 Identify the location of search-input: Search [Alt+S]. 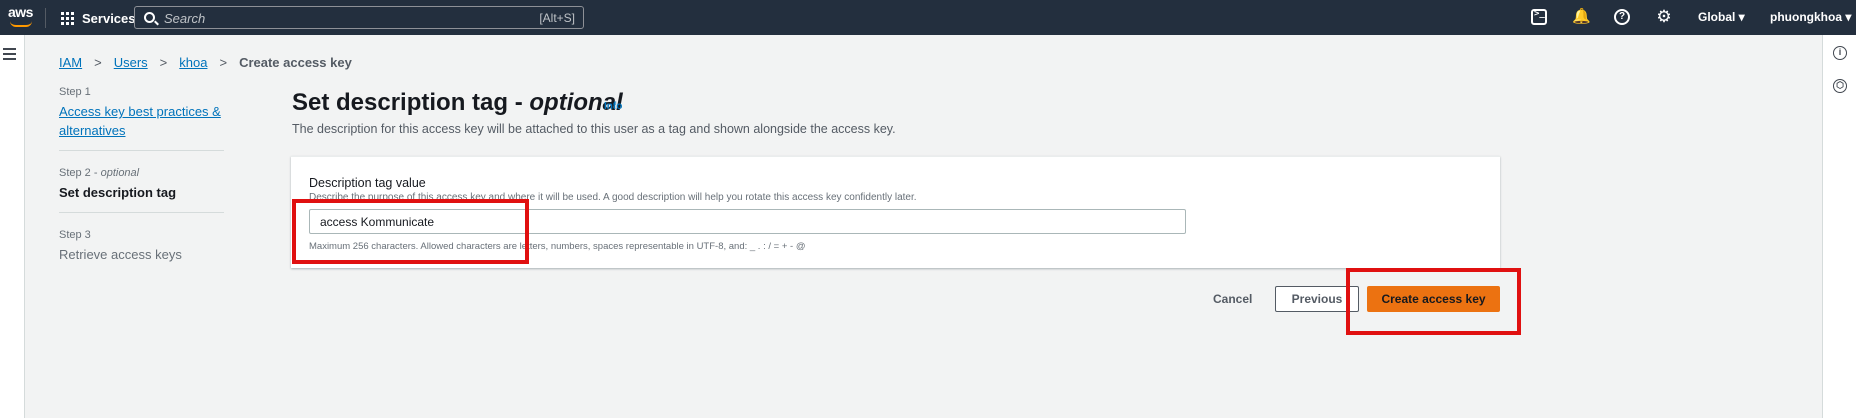
(359, 17).